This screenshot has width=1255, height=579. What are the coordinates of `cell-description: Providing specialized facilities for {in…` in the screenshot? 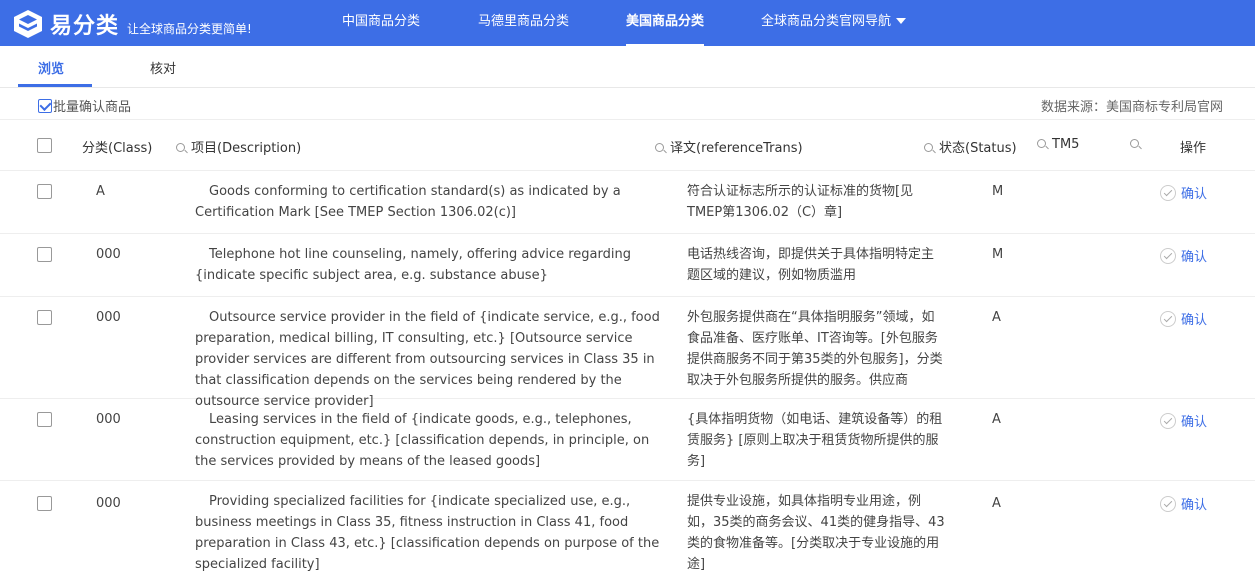 It's located at (427, 533).